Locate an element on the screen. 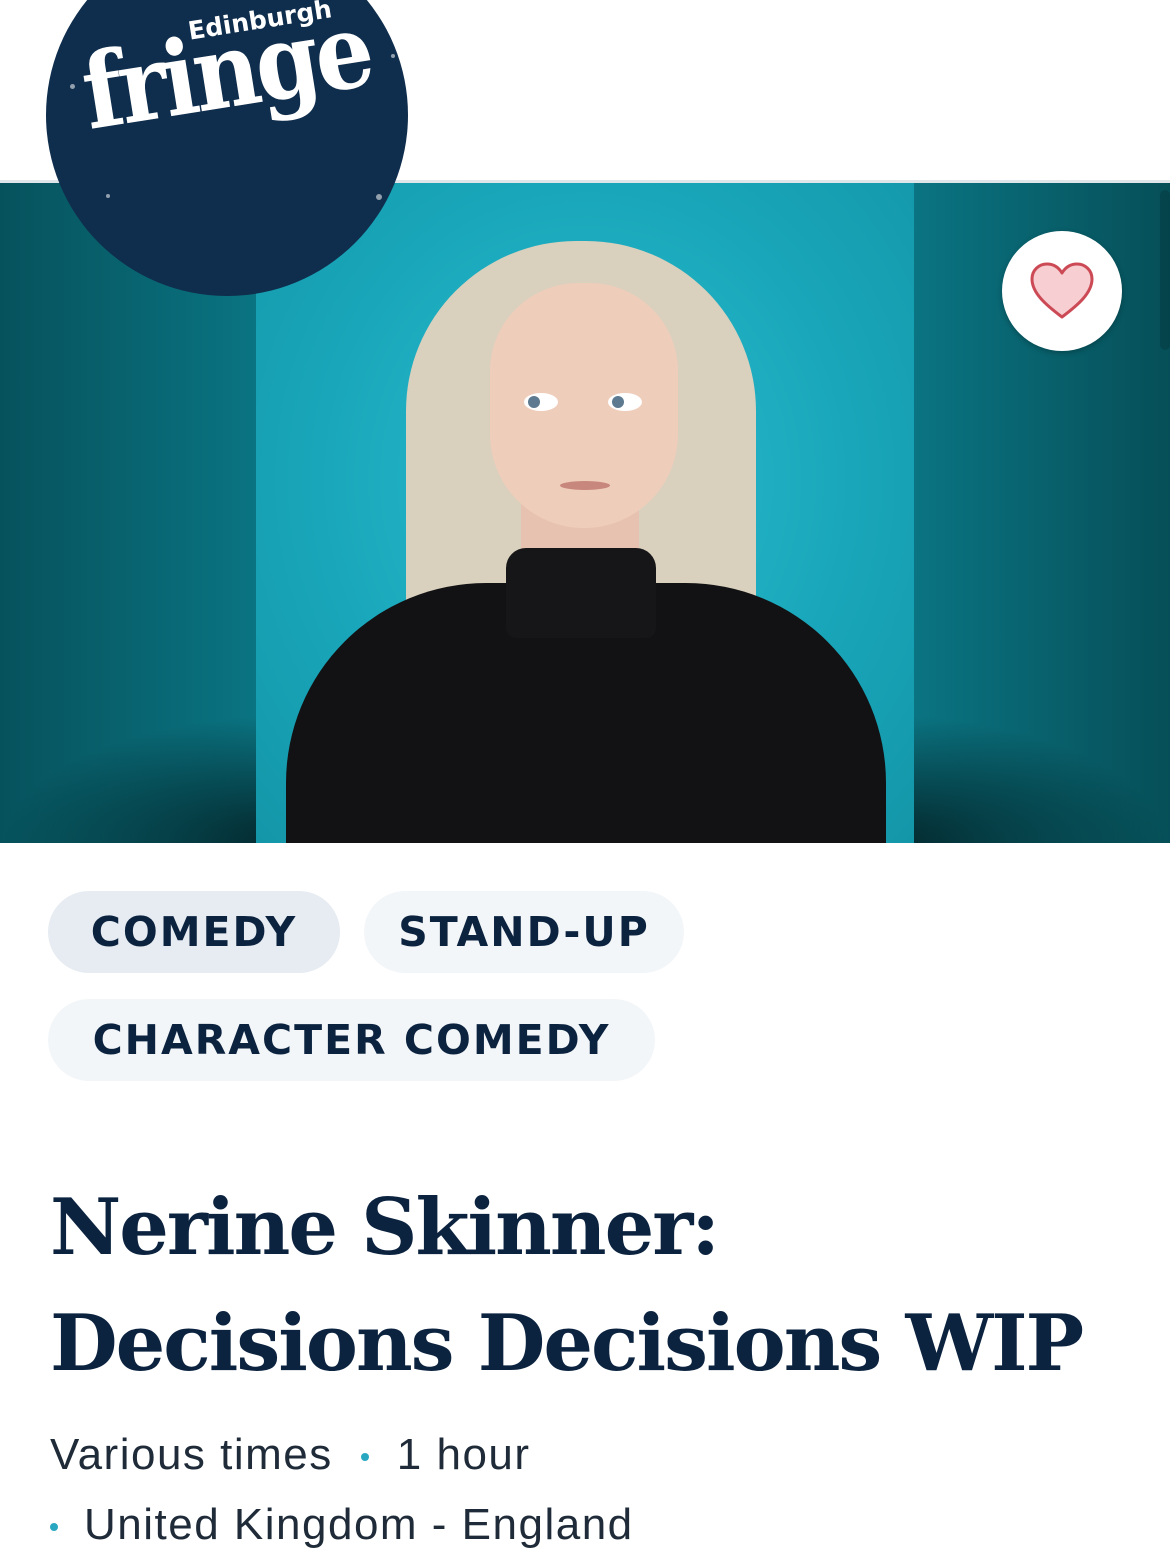 This screenshot has height=1560, width=1170. genre-tag-comedy: COMEDY is located at coordinates (194, 932).